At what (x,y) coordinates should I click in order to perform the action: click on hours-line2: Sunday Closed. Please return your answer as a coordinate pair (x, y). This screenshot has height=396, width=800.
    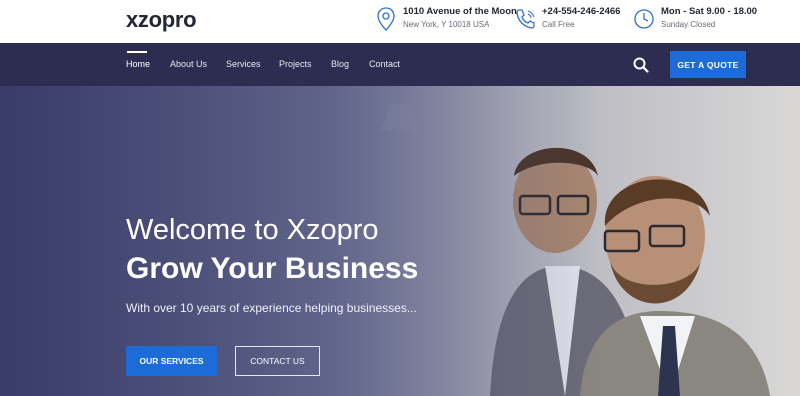
    Looking at the image, I should click on (688, 24).